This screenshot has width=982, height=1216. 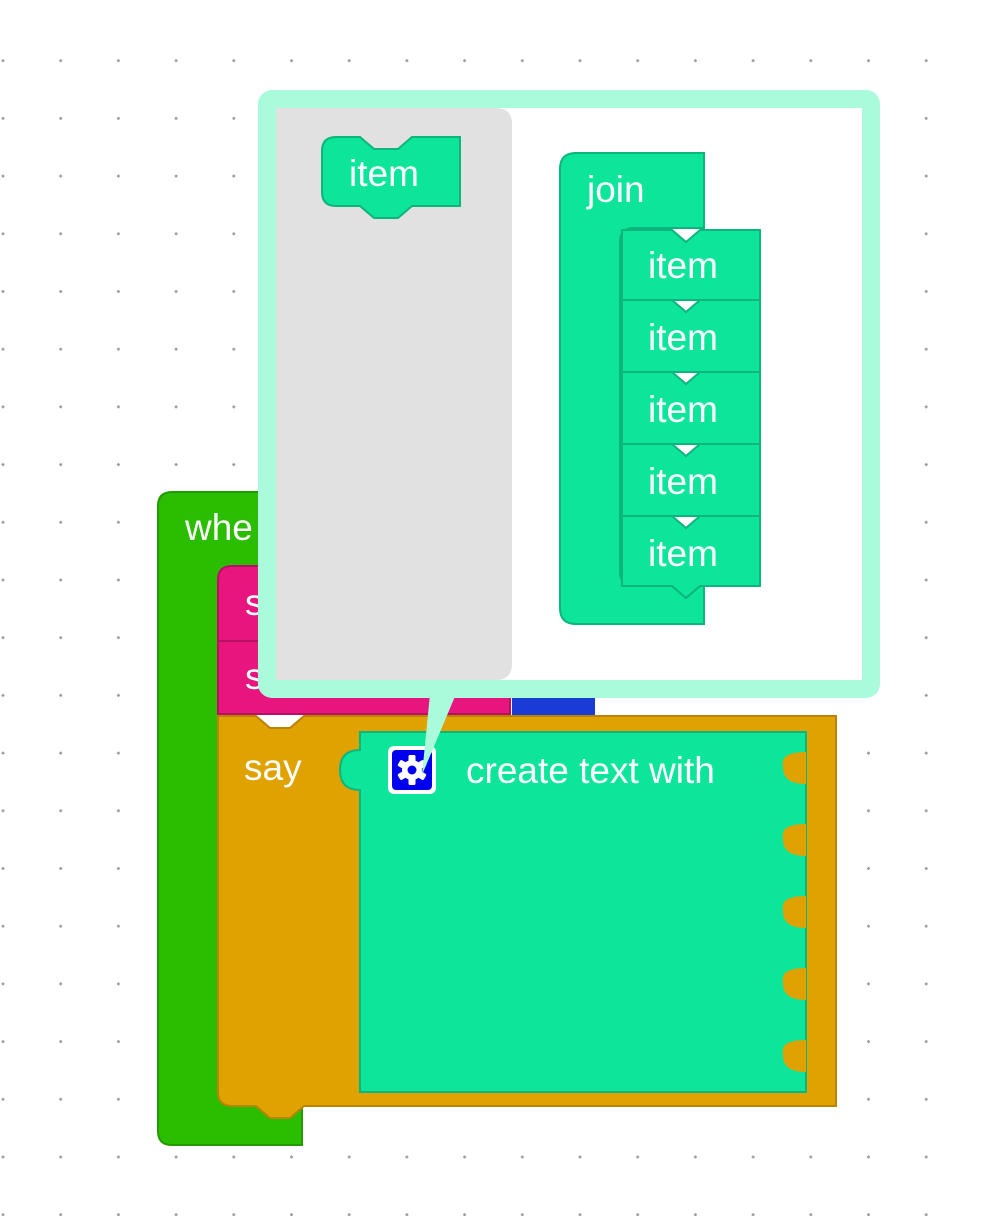 What do you see at coordinates (384, 173) in the screenshot?
I see `flyout-item-label: item` at bounding box center [384, 173].